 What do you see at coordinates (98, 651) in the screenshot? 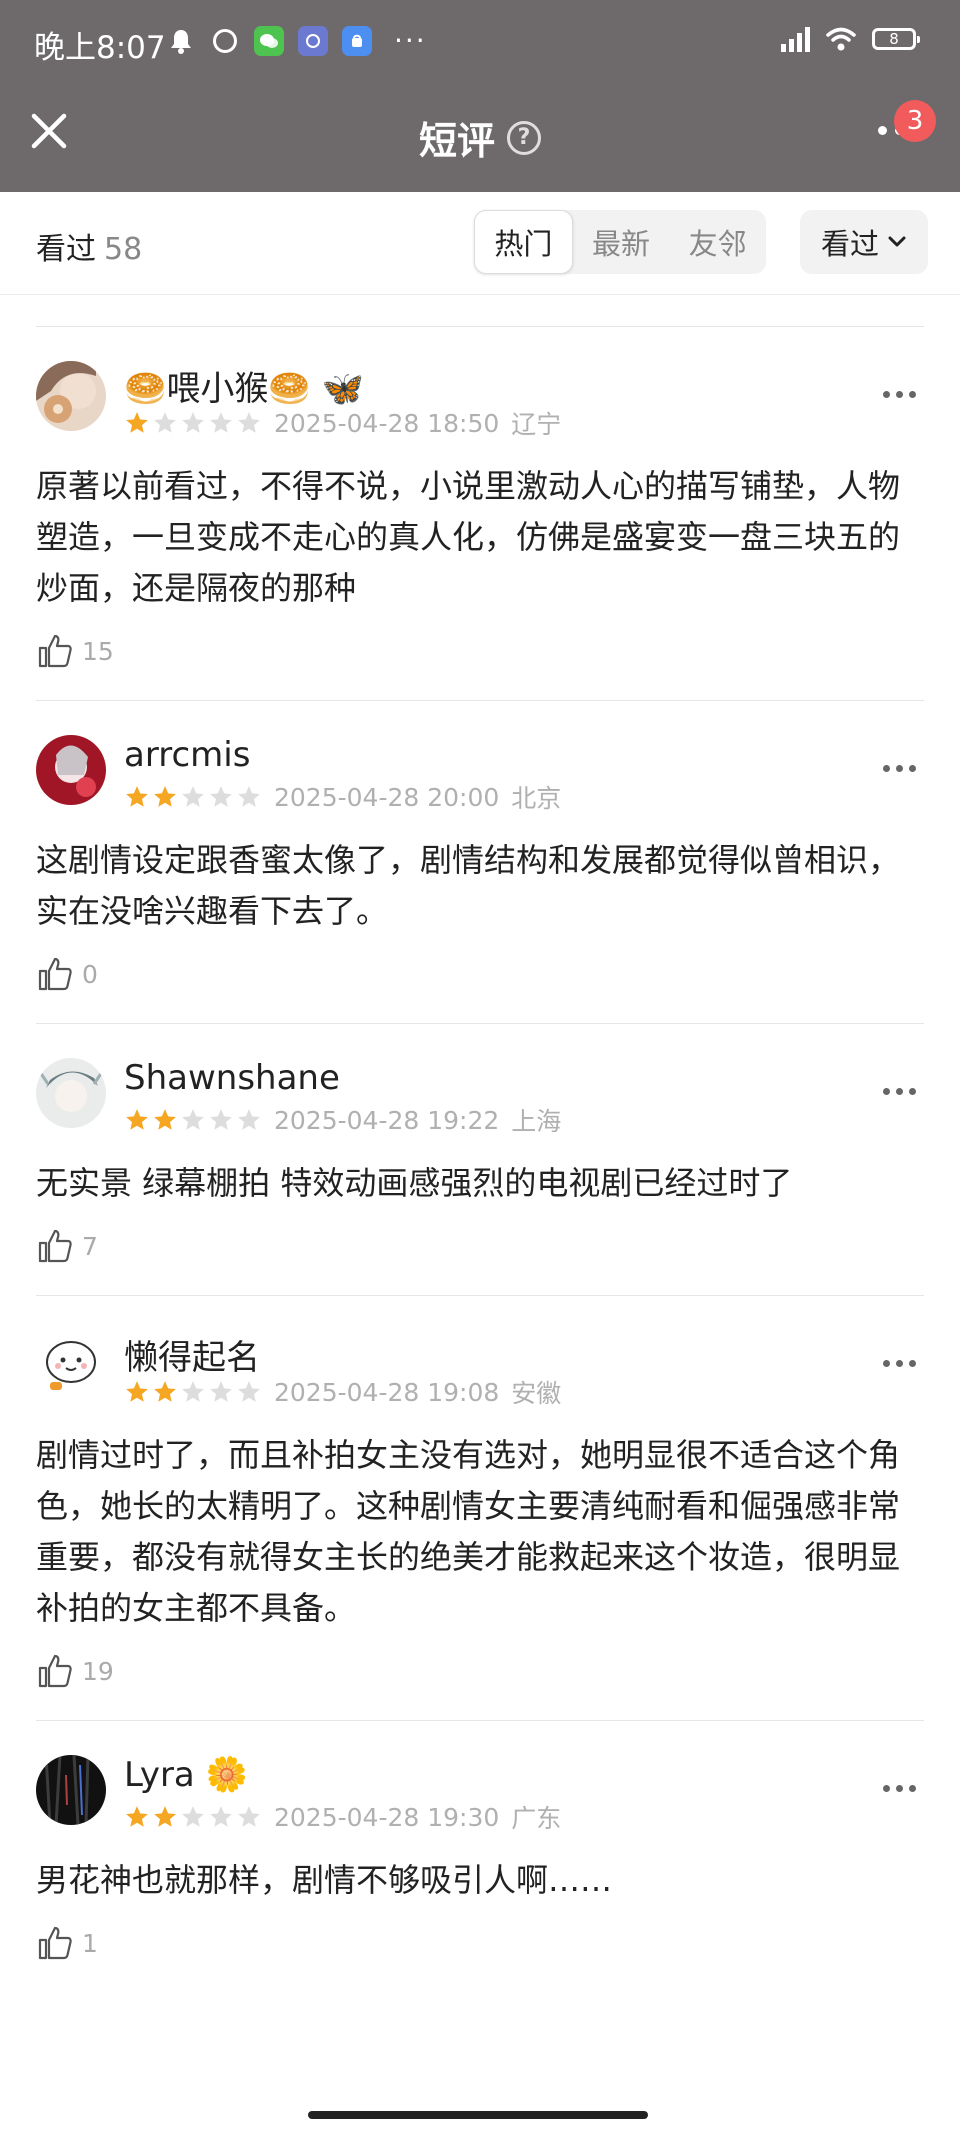
I see `like-count: 15` at bounding box center [98, 651].